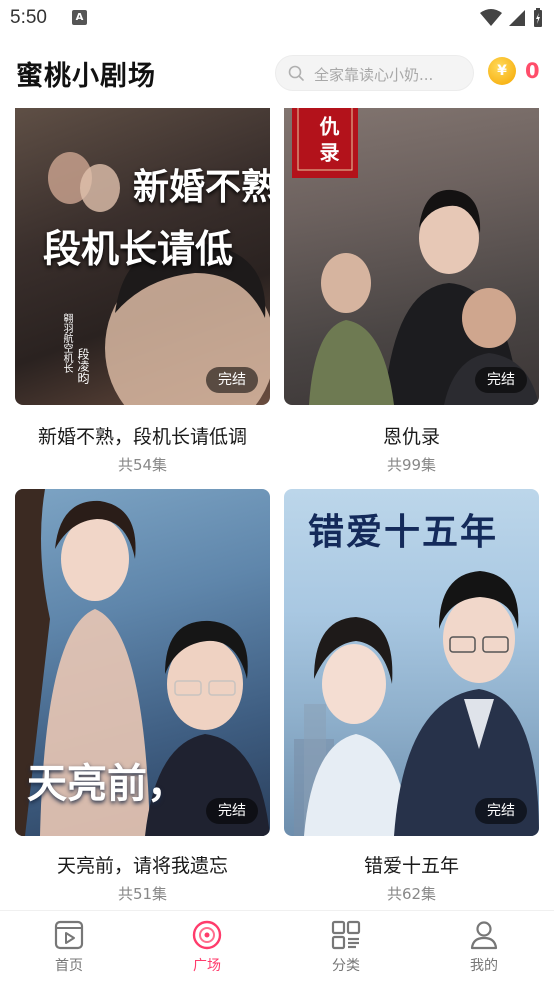 Image resolution: width=554 pixels, height=984 pixels. I want to click on status-time: 5:50, so click(28, 17).